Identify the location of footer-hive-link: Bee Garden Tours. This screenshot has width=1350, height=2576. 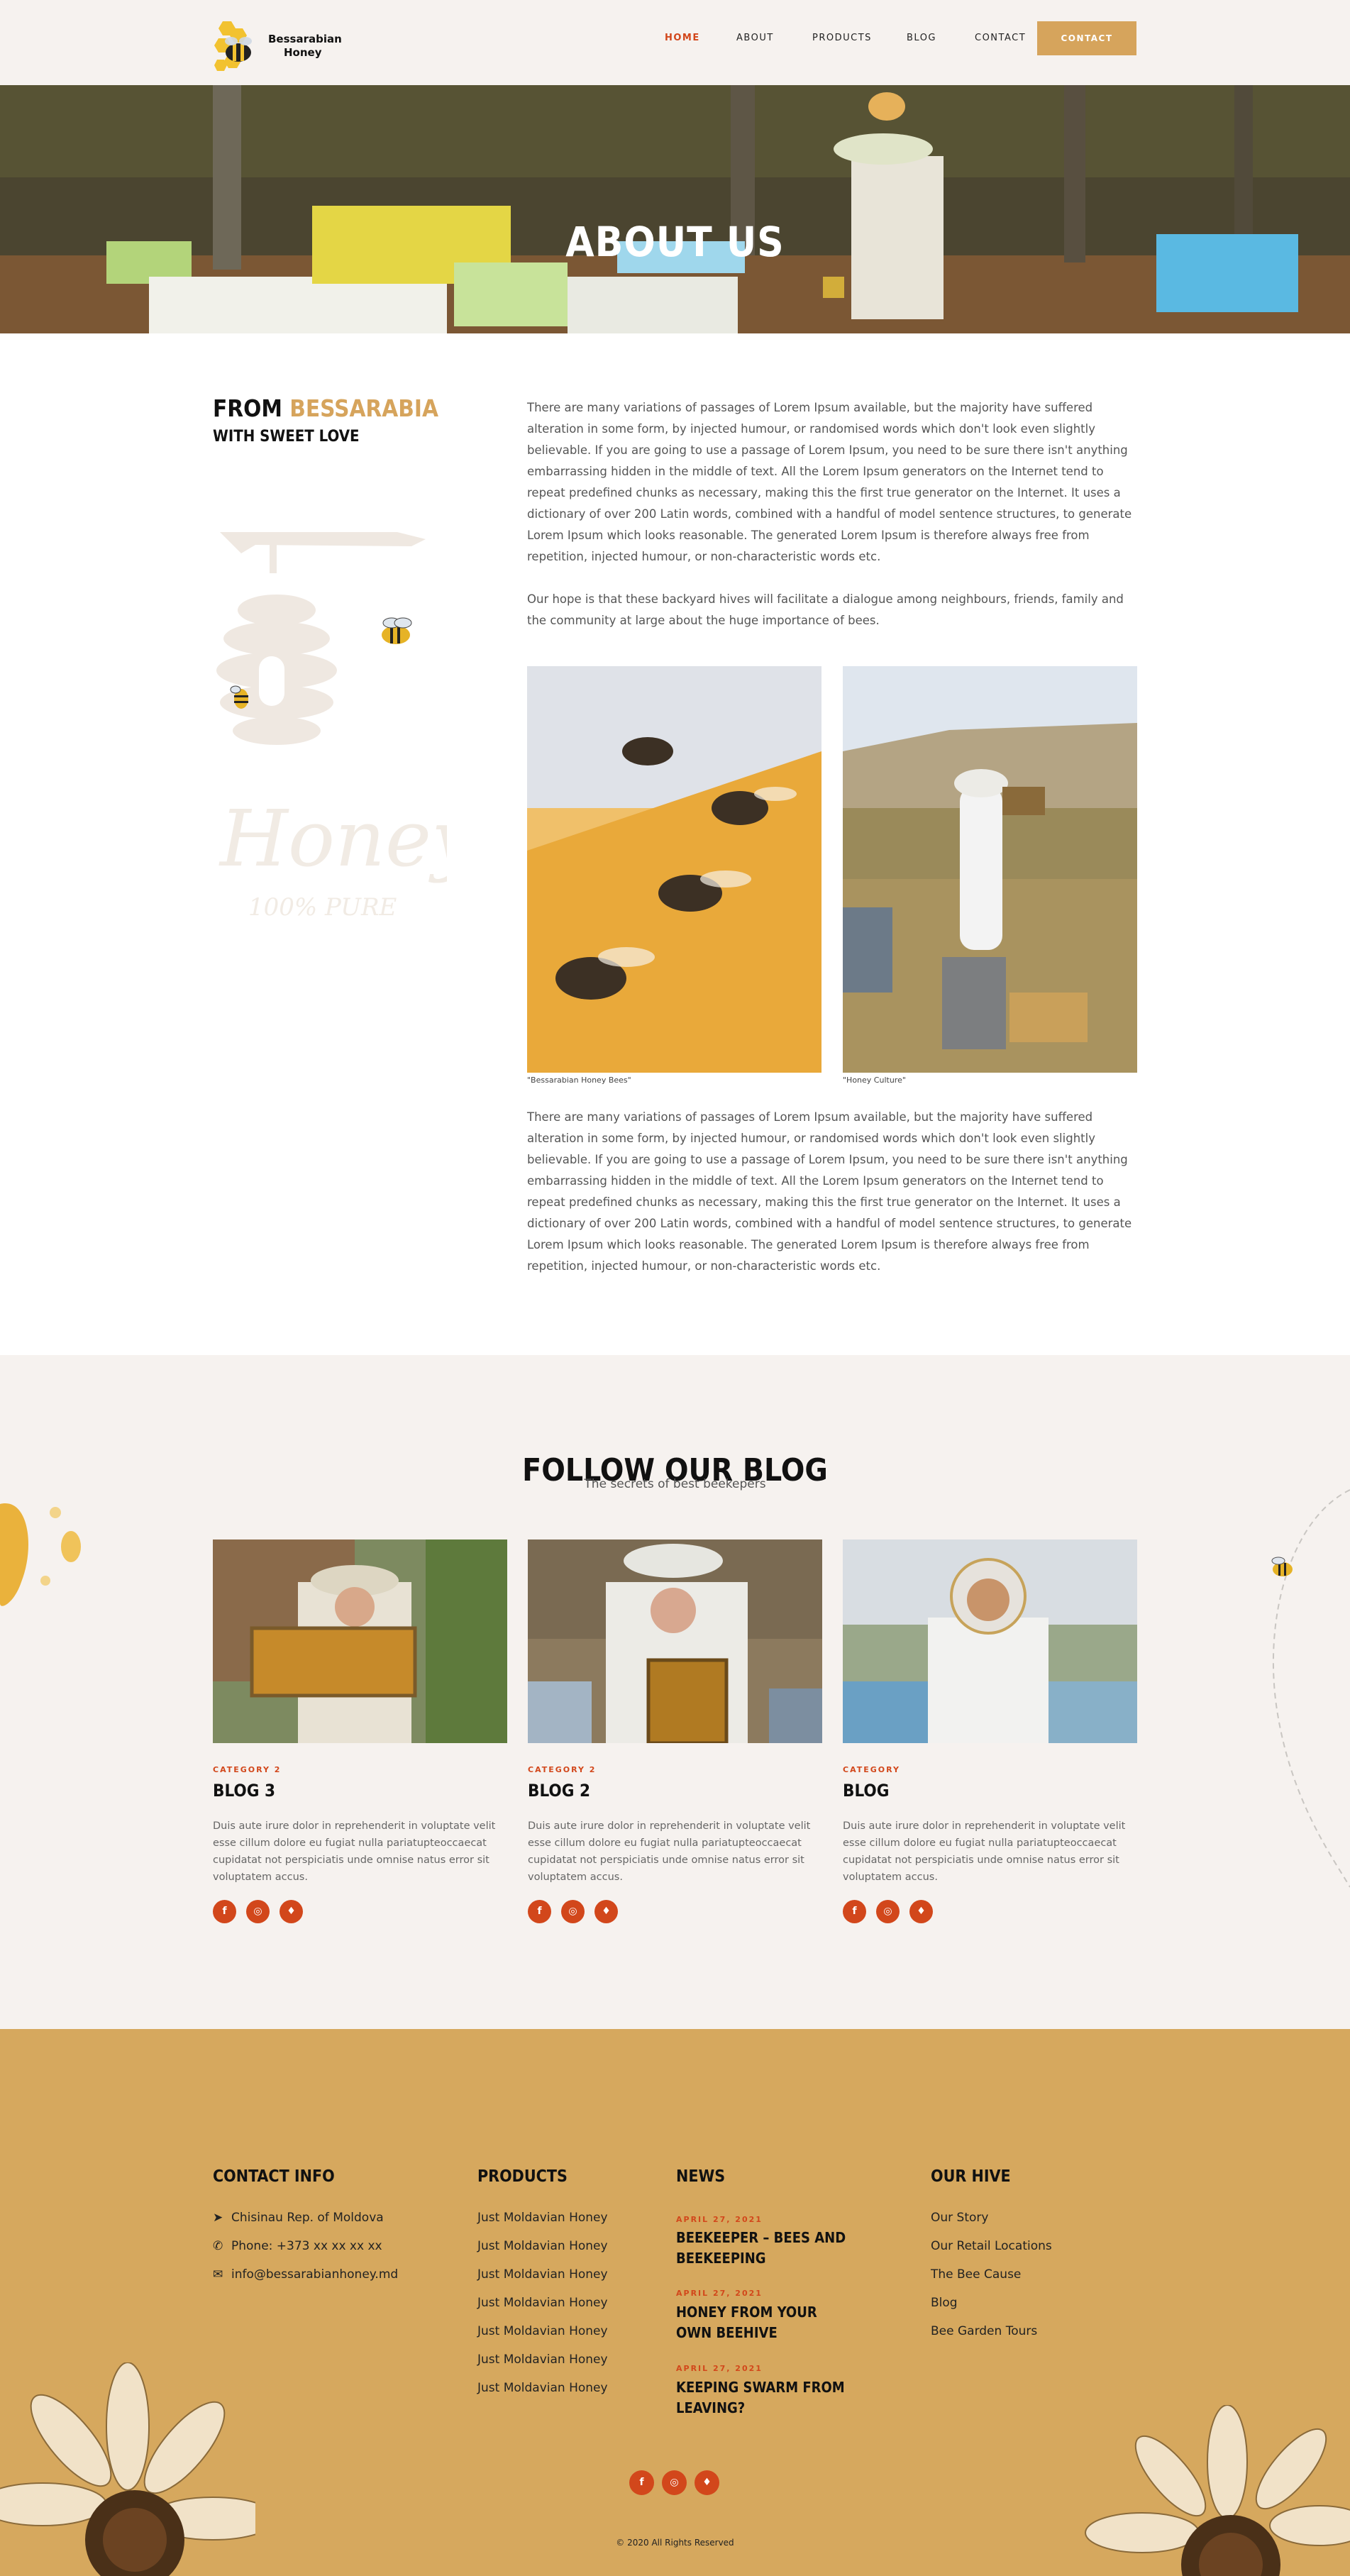
(984, 2331).